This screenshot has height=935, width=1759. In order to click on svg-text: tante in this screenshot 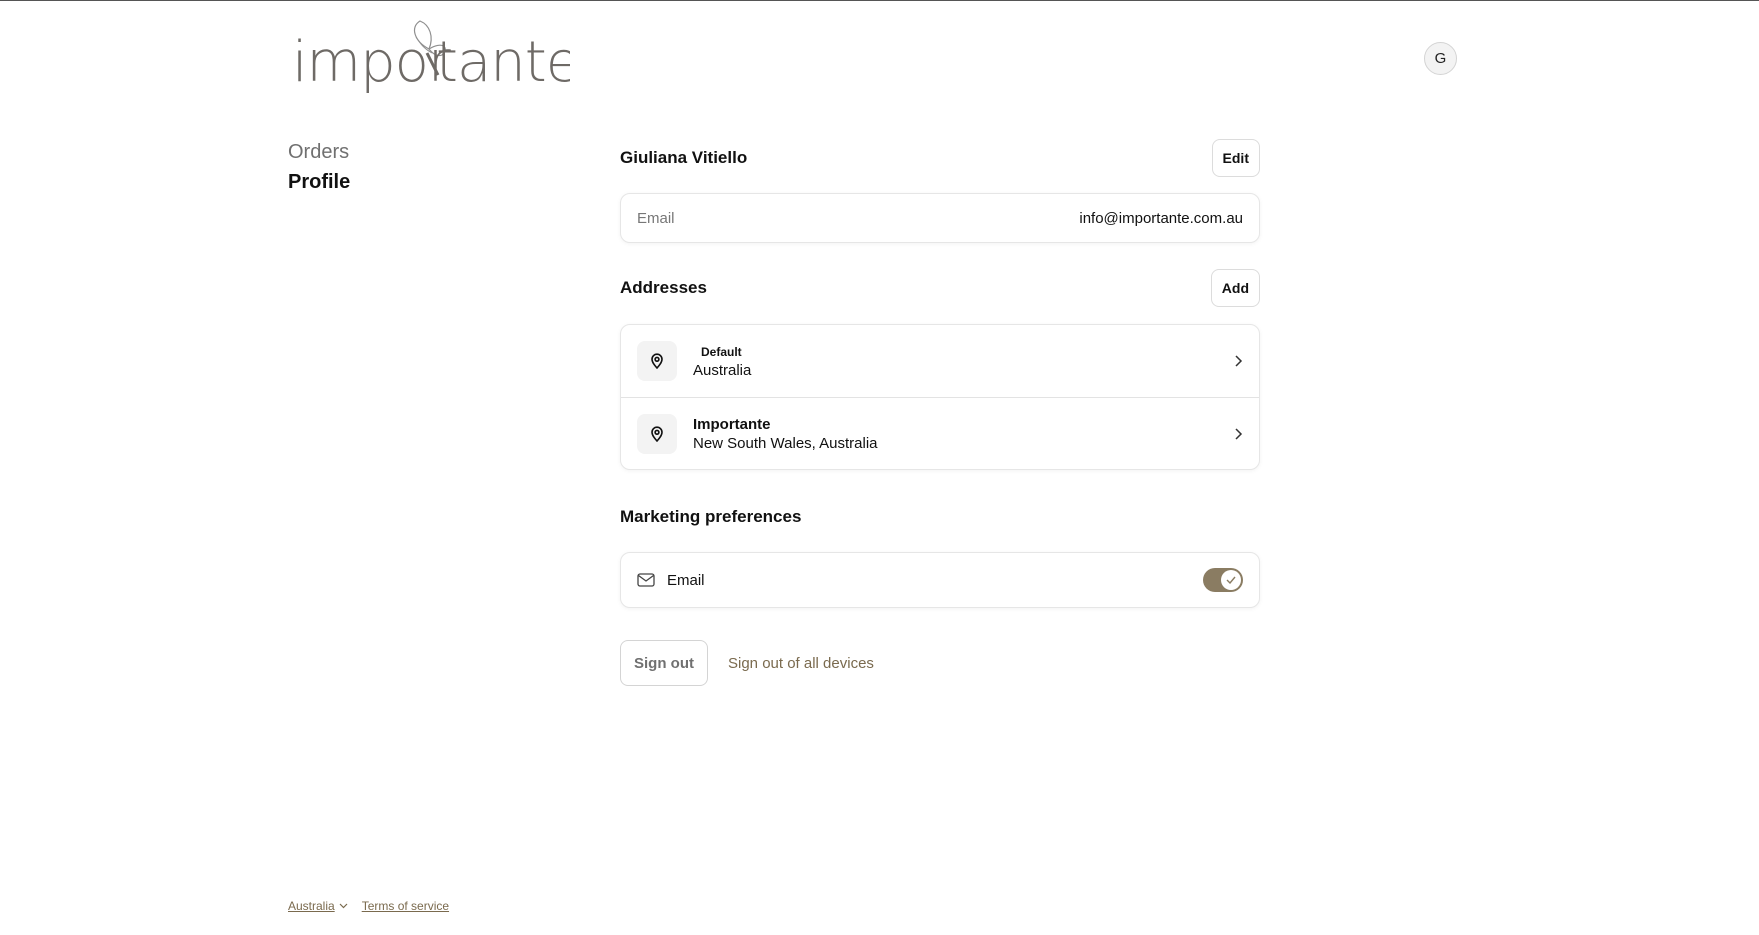, I will do `click(503, 62)`.